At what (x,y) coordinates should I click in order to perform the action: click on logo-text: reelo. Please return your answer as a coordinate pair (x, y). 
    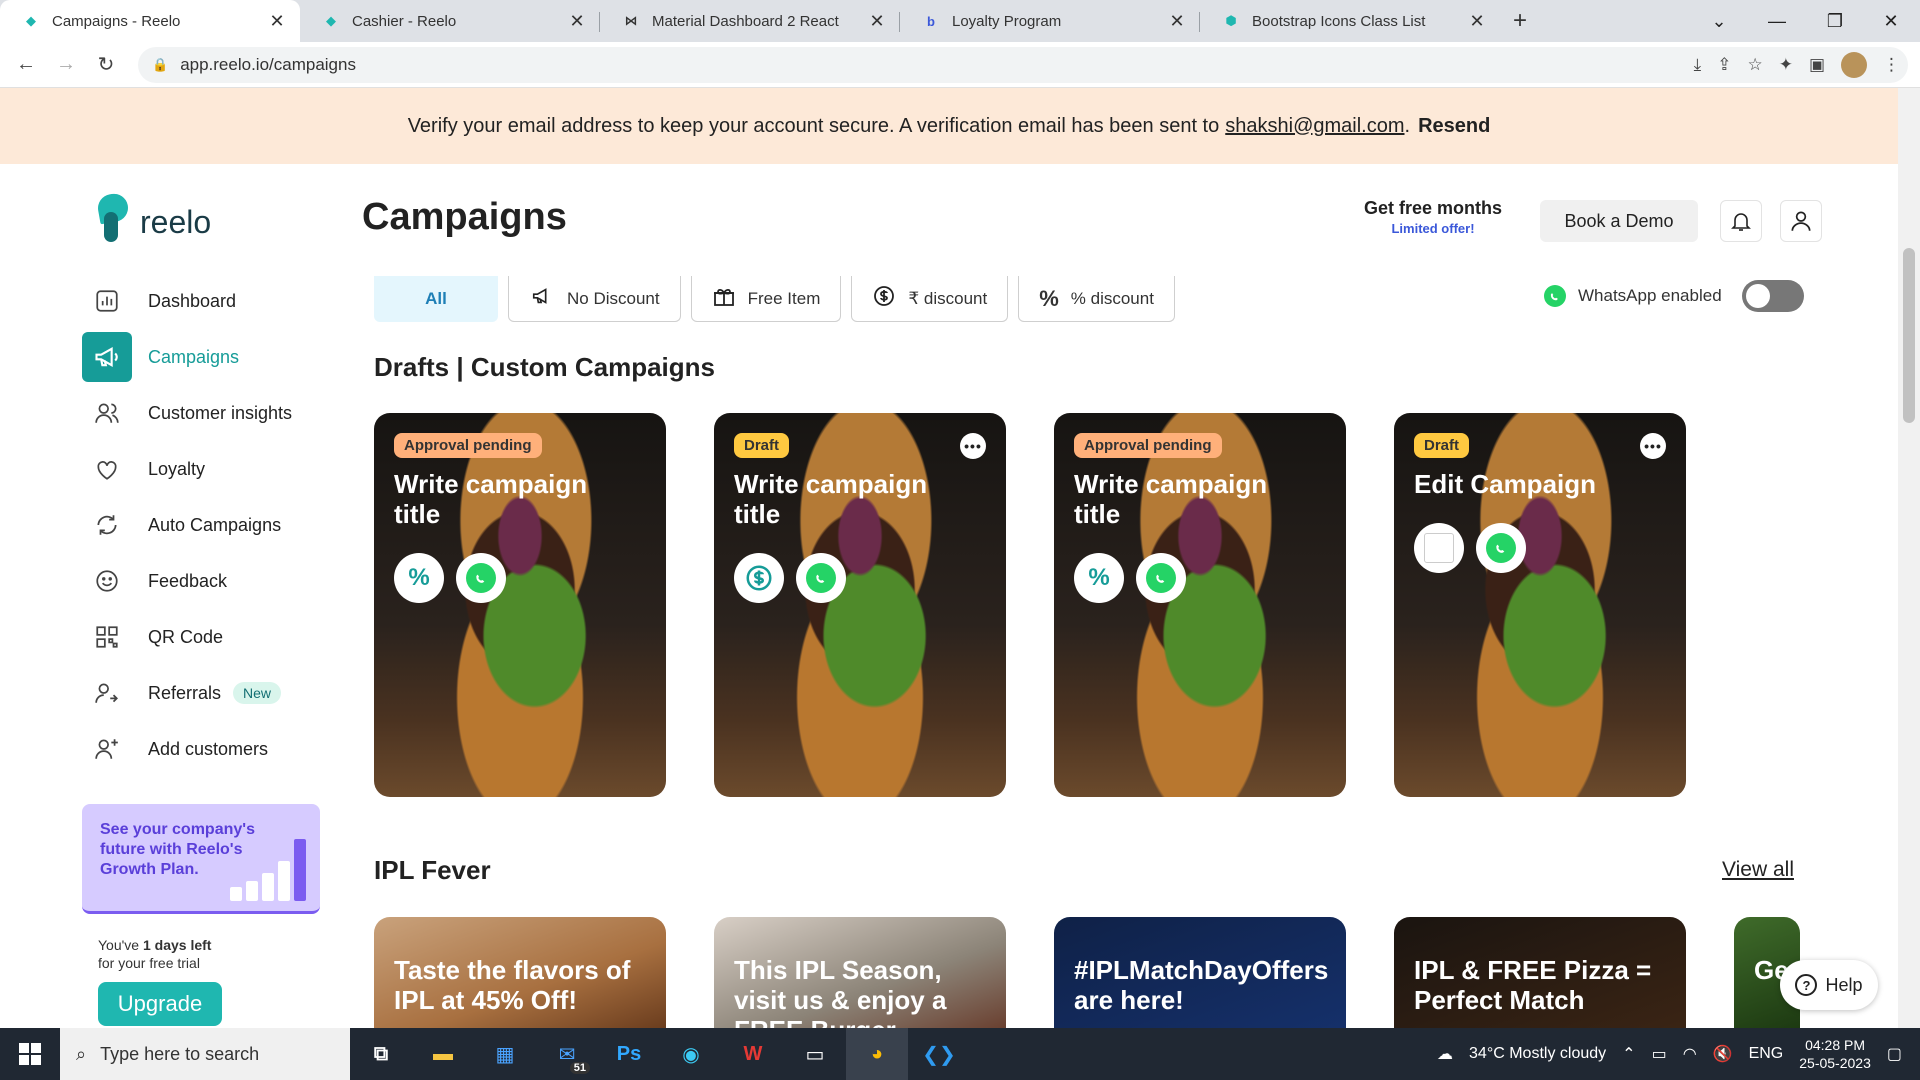
    Looking at the image, I should click on (176, 221).